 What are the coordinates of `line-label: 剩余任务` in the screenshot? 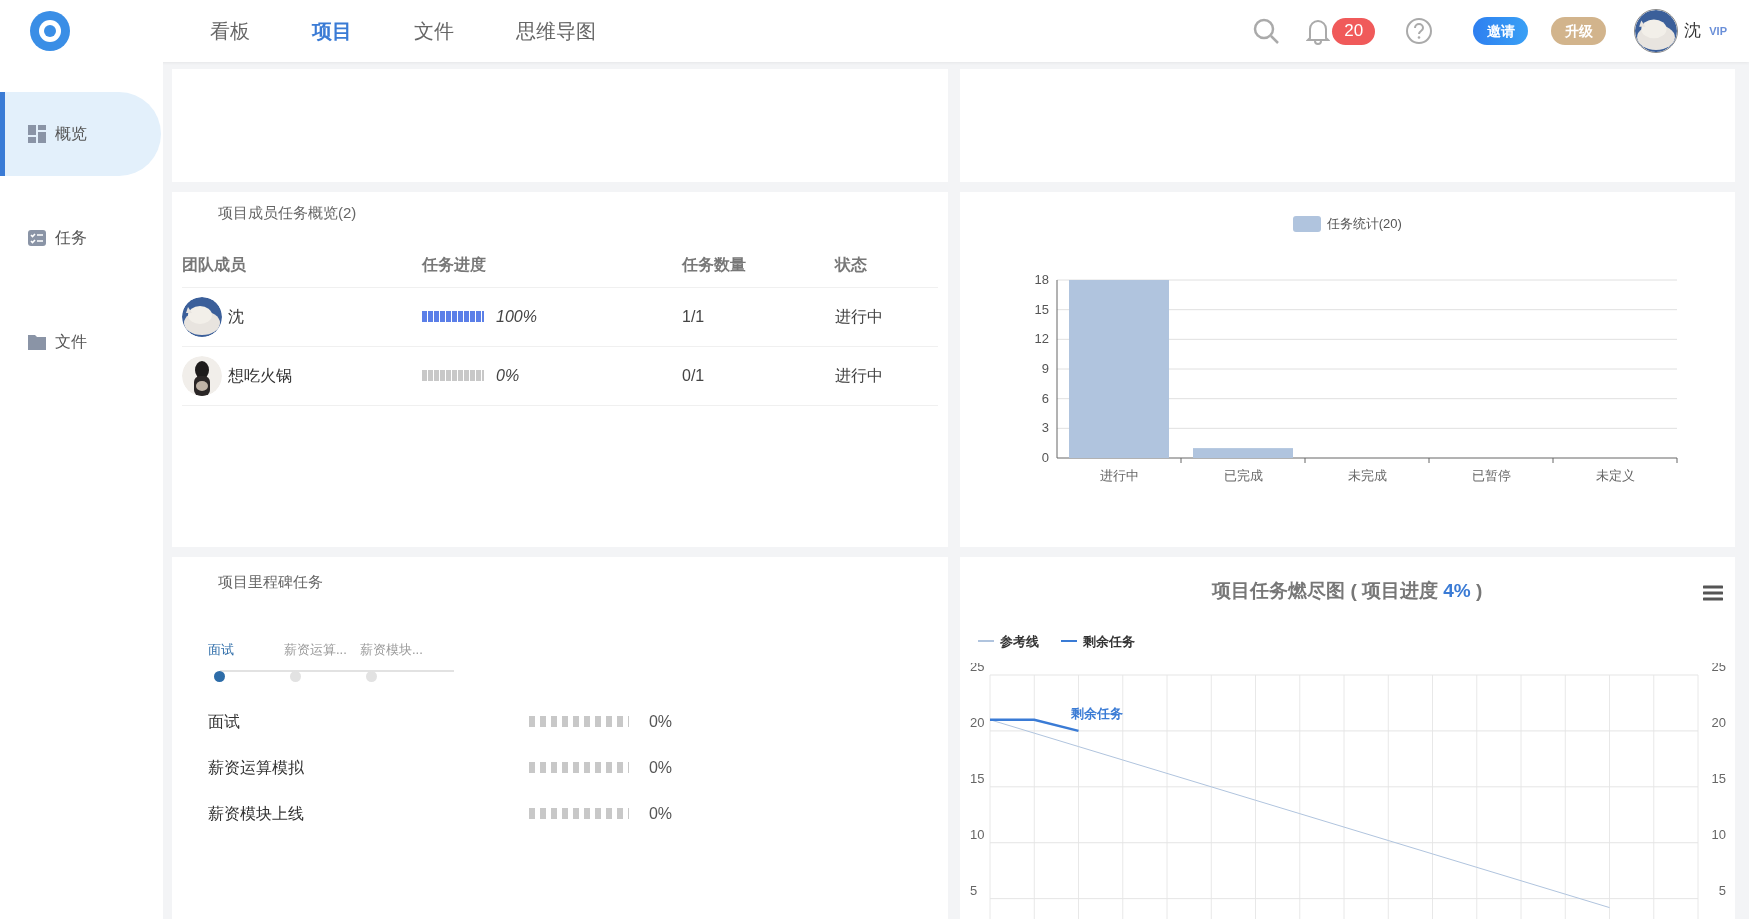 It's located at (1096, 713).